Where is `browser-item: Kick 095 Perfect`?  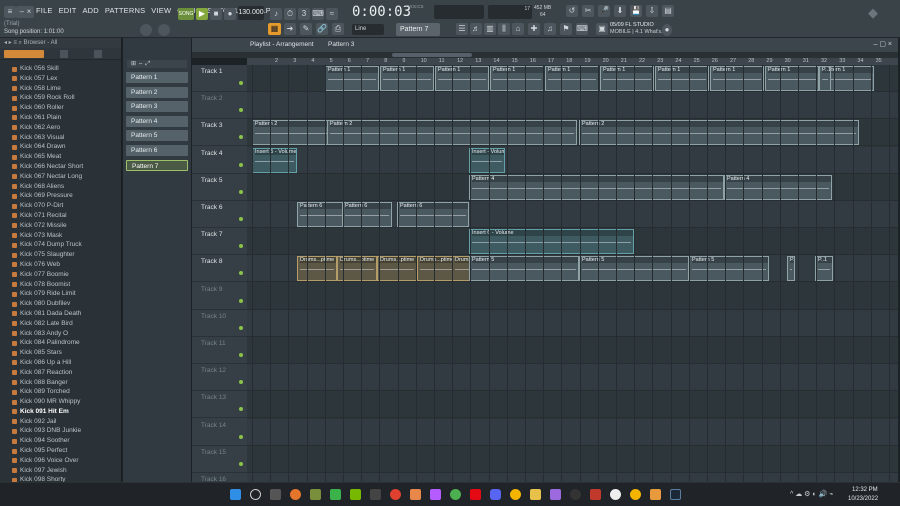
browser-item: Kick 095 Perfect is located at coordinates (60, 451).